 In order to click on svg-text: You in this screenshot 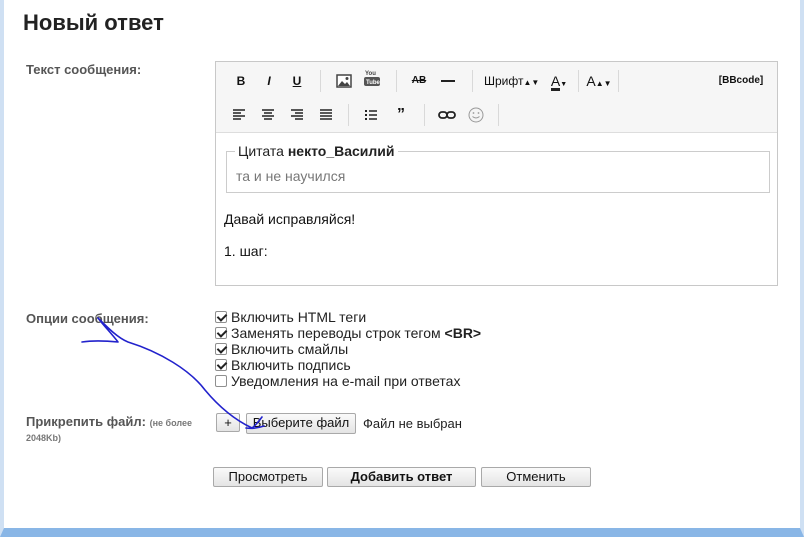, I will do `click(370, 74)`.